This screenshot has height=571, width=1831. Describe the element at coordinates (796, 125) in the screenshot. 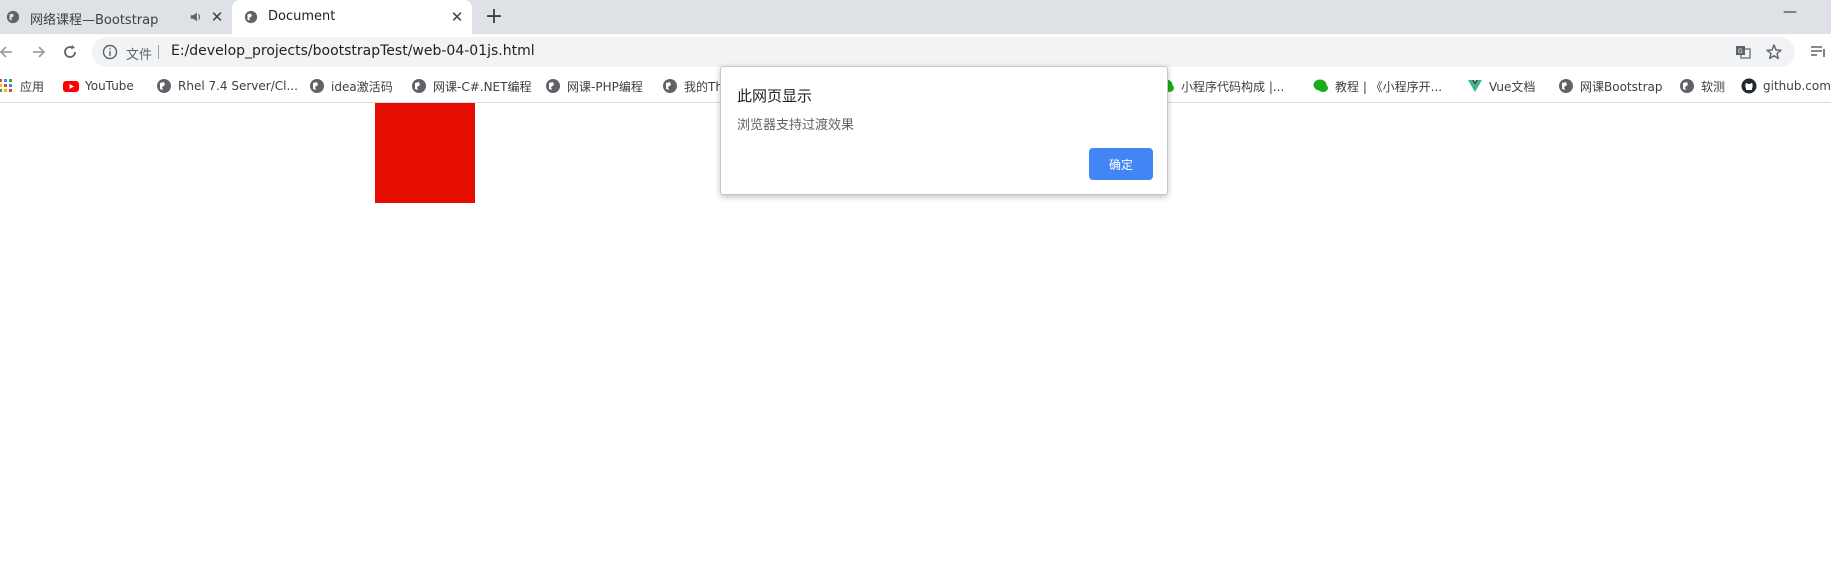

I see `dialog-message: 浏览器支持过渡效果` at that location.